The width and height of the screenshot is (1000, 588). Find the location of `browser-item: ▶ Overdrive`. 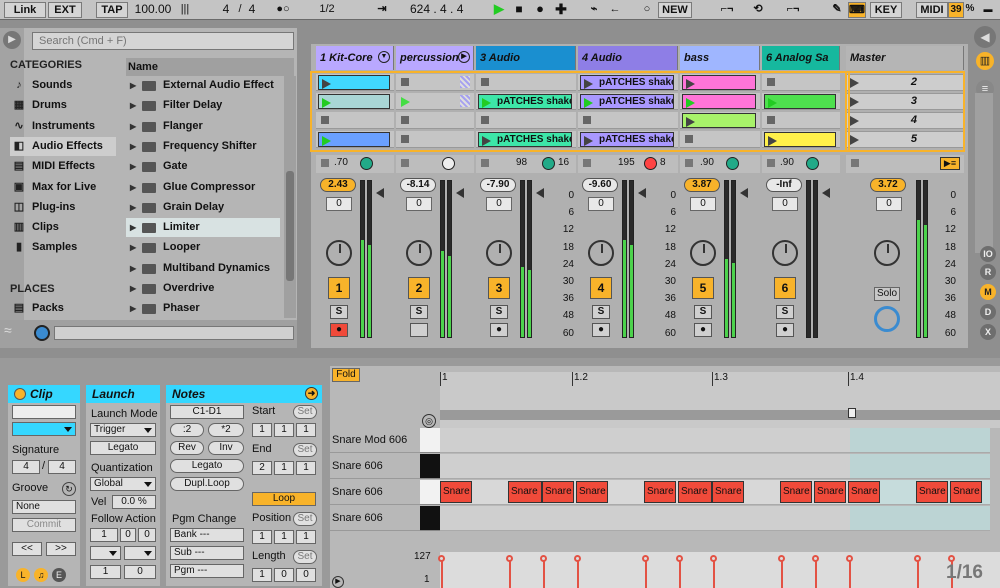

browser-item: ▶ Overdrive is located at coordinates (203, 288).